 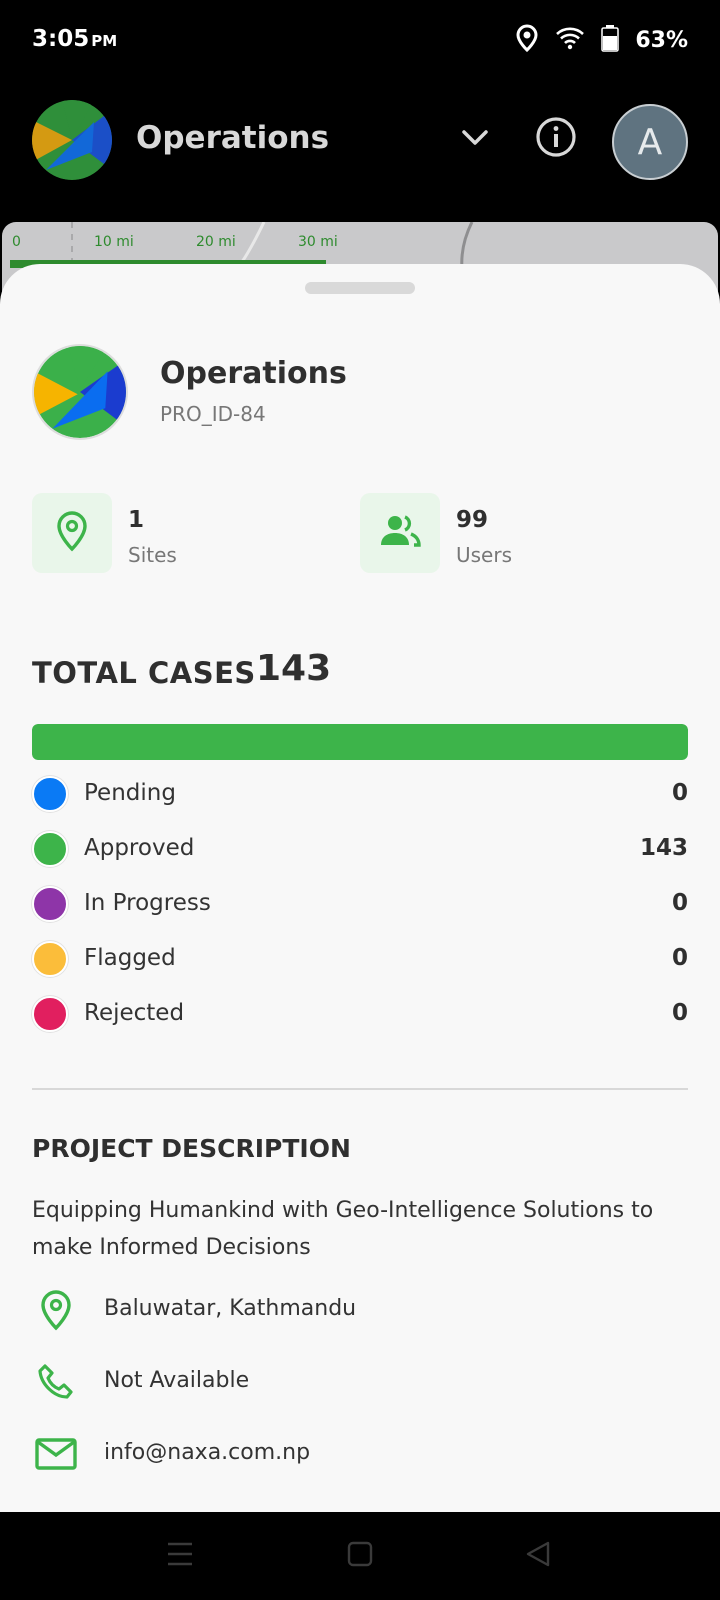 What do you see at coordinates (213, 414) in the screenshot?
I see `project-id: PRO_ID-84` at bounding box center [213, 414].